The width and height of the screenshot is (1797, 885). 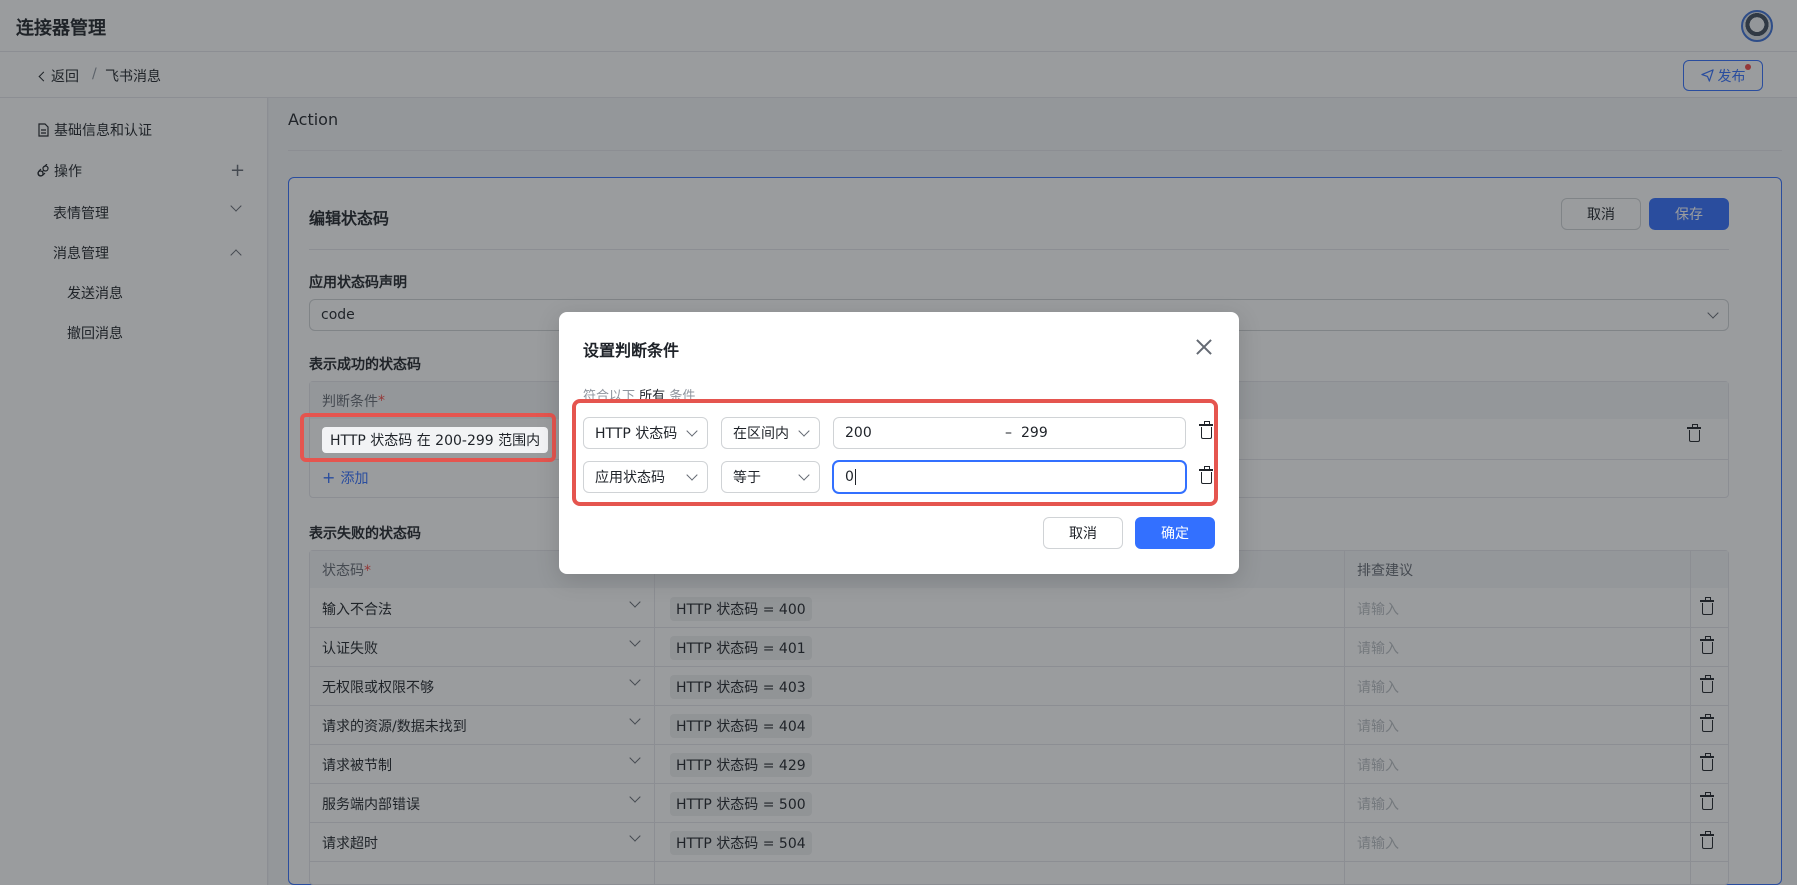 What do you see at coordinates (1204, 347) in the screenshot?
I see `close-icon` at bounding box center [1204, 347].